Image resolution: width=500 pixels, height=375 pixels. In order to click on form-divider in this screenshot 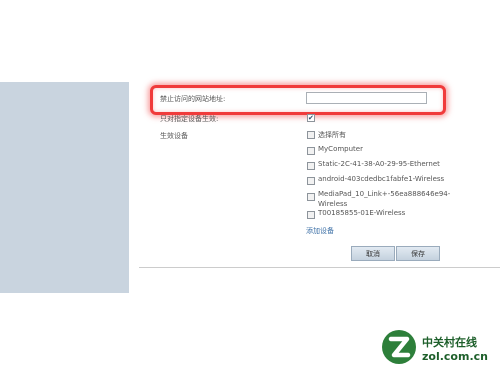, I will do `click(319, 267)`.